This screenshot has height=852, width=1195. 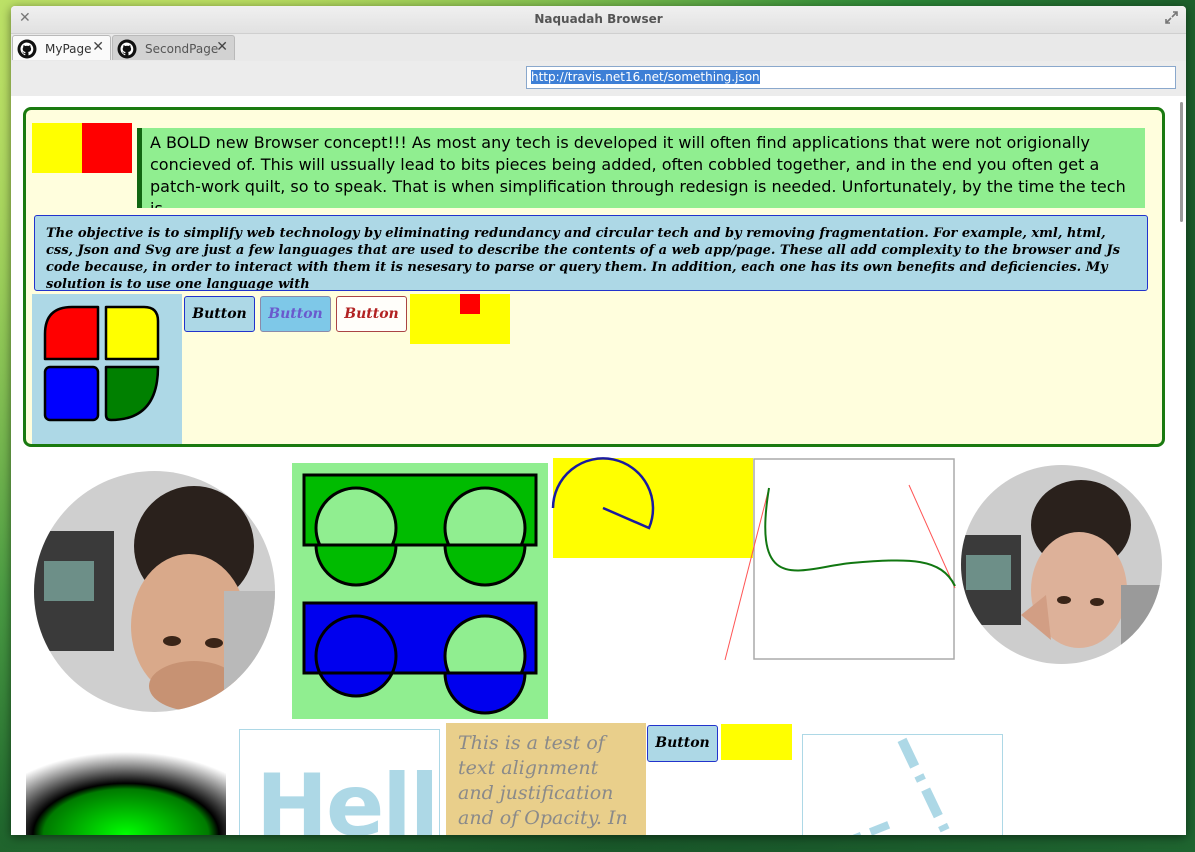 What do you see at coordinates (68, 49) in the screenshot?
I see `tab-label: MyPage` at bounding box center [68, 49].